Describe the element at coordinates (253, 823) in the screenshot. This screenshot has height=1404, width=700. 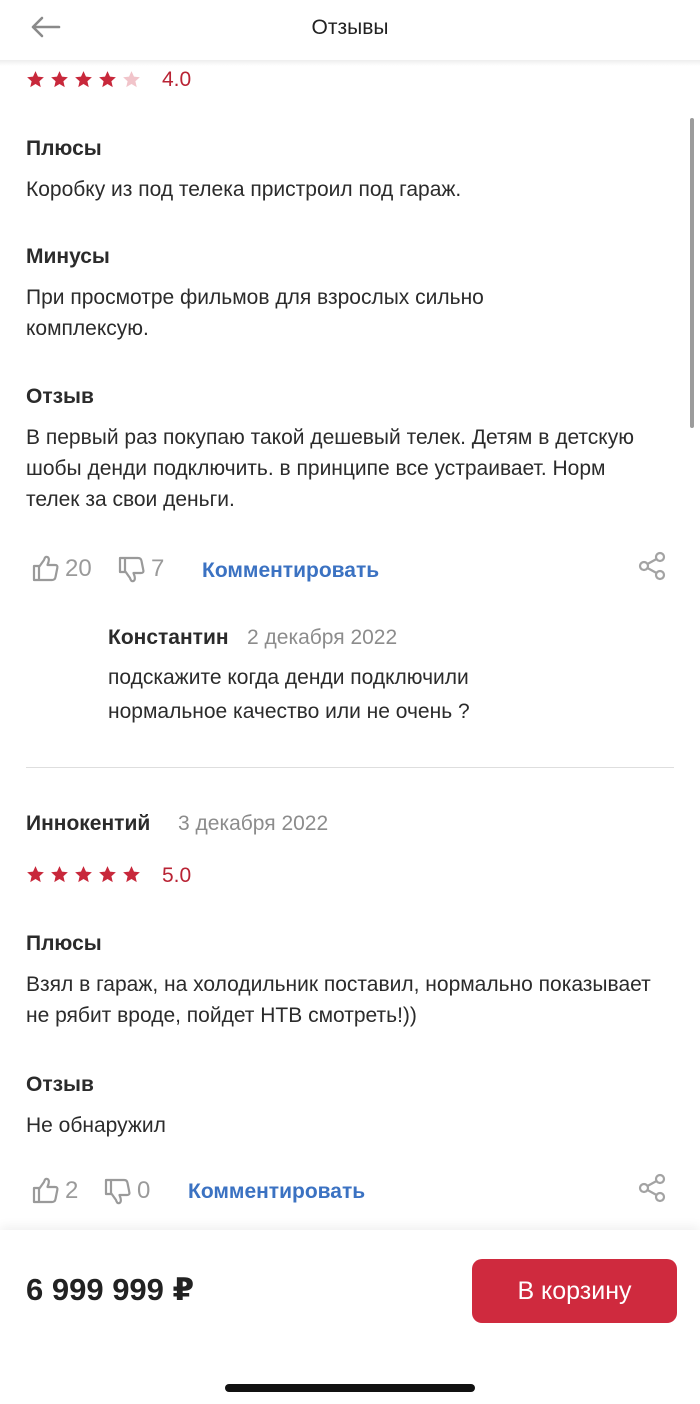
I see `review-2-date: 3 декабря 2022` at that location.